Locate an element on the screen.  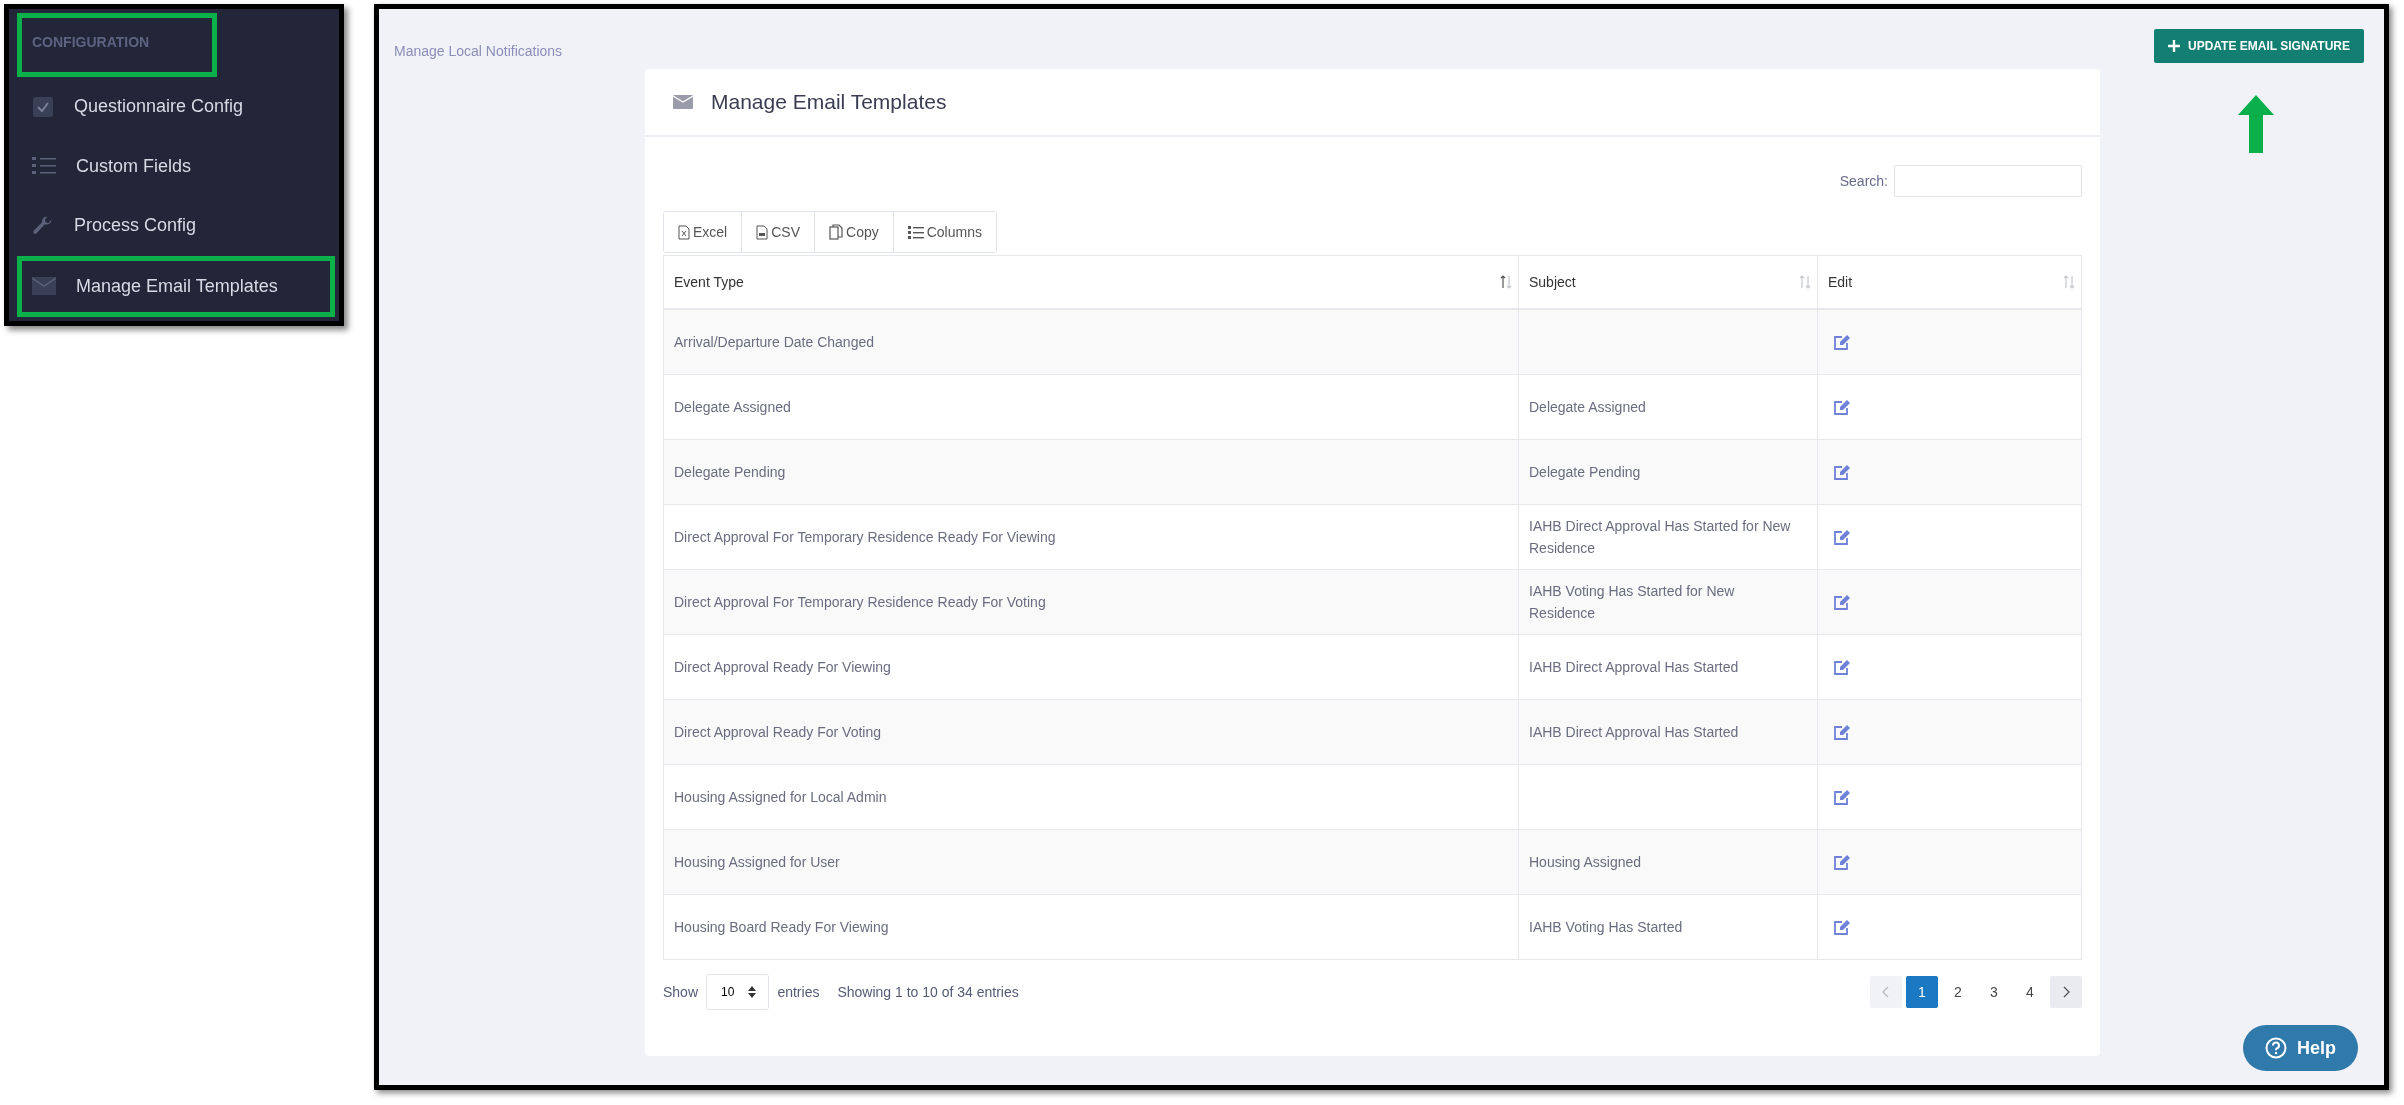
entries-label: entries is located at coordinates (798, 992).